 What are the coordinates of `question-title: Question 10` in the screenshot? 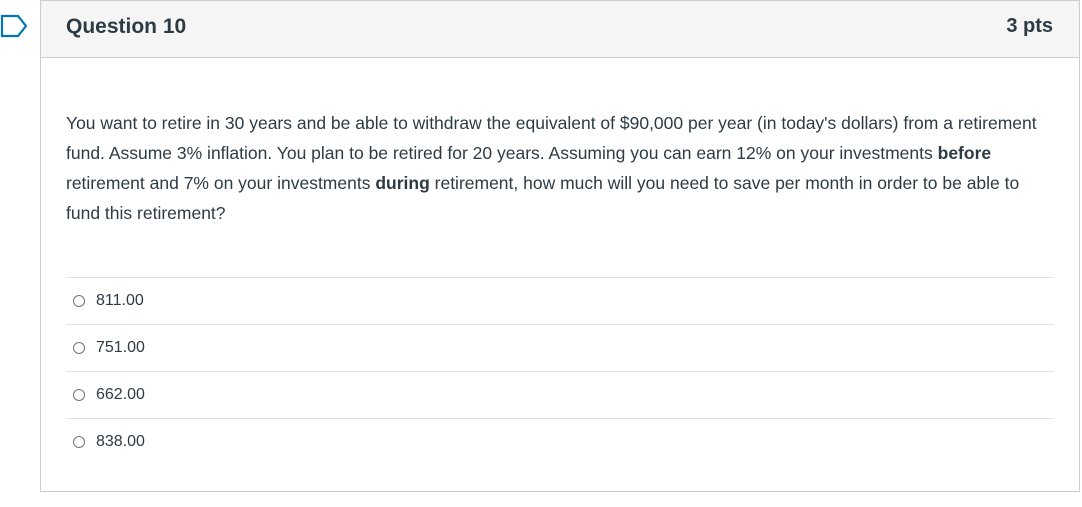 It's located at (126, 26).